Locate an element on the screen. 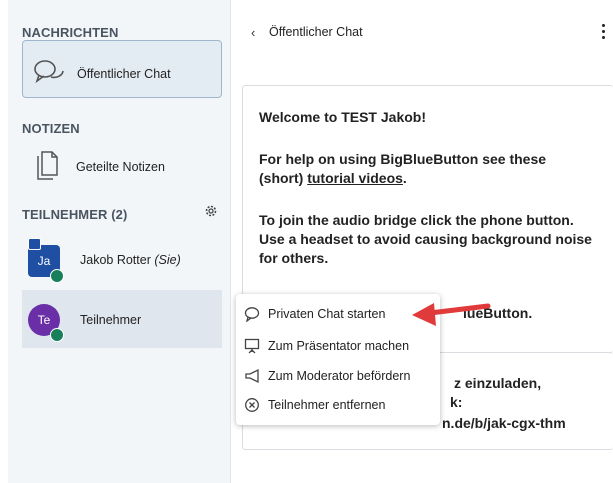 Image resolution: width=613 pixels, height=483 pixels. document-icon is located at coordinates (47, 167).